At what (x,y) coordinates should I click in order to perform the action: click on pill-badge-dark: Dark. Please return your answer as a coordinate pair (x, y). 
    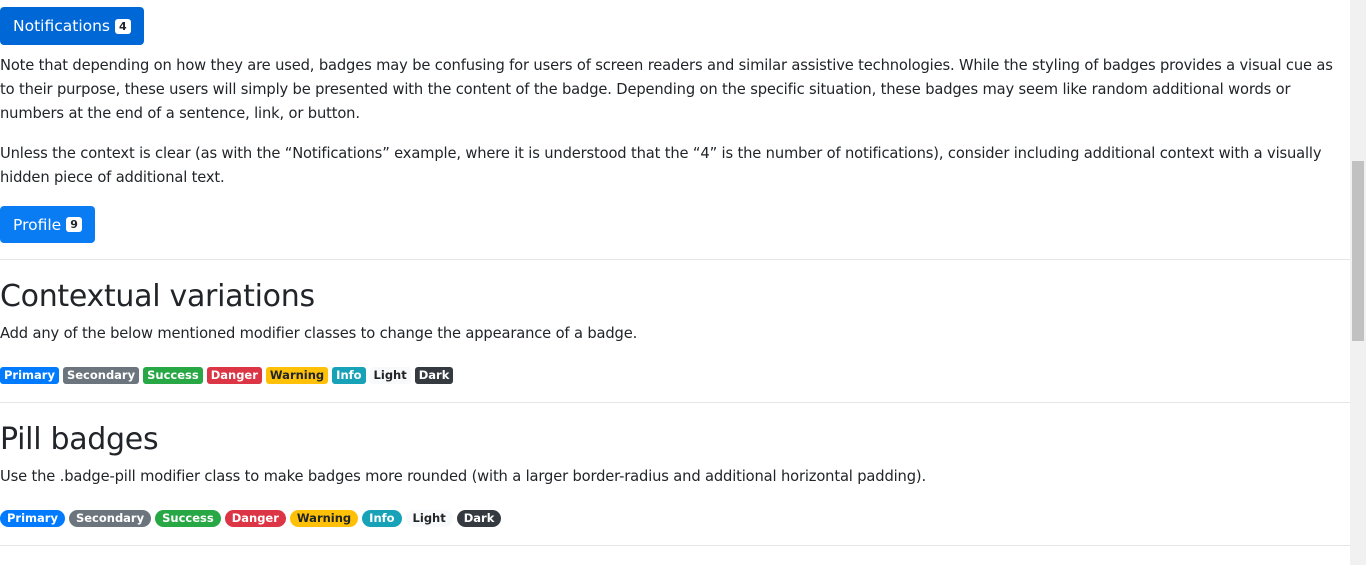
    Looking at the image, I should click on (479, 518).